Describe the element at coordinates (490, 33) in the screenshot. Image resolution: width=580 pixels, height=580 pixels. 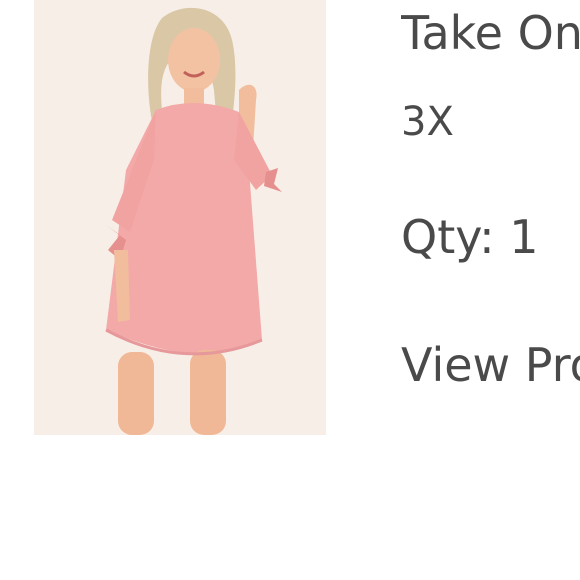
I see `product-title: Take On` at that location.